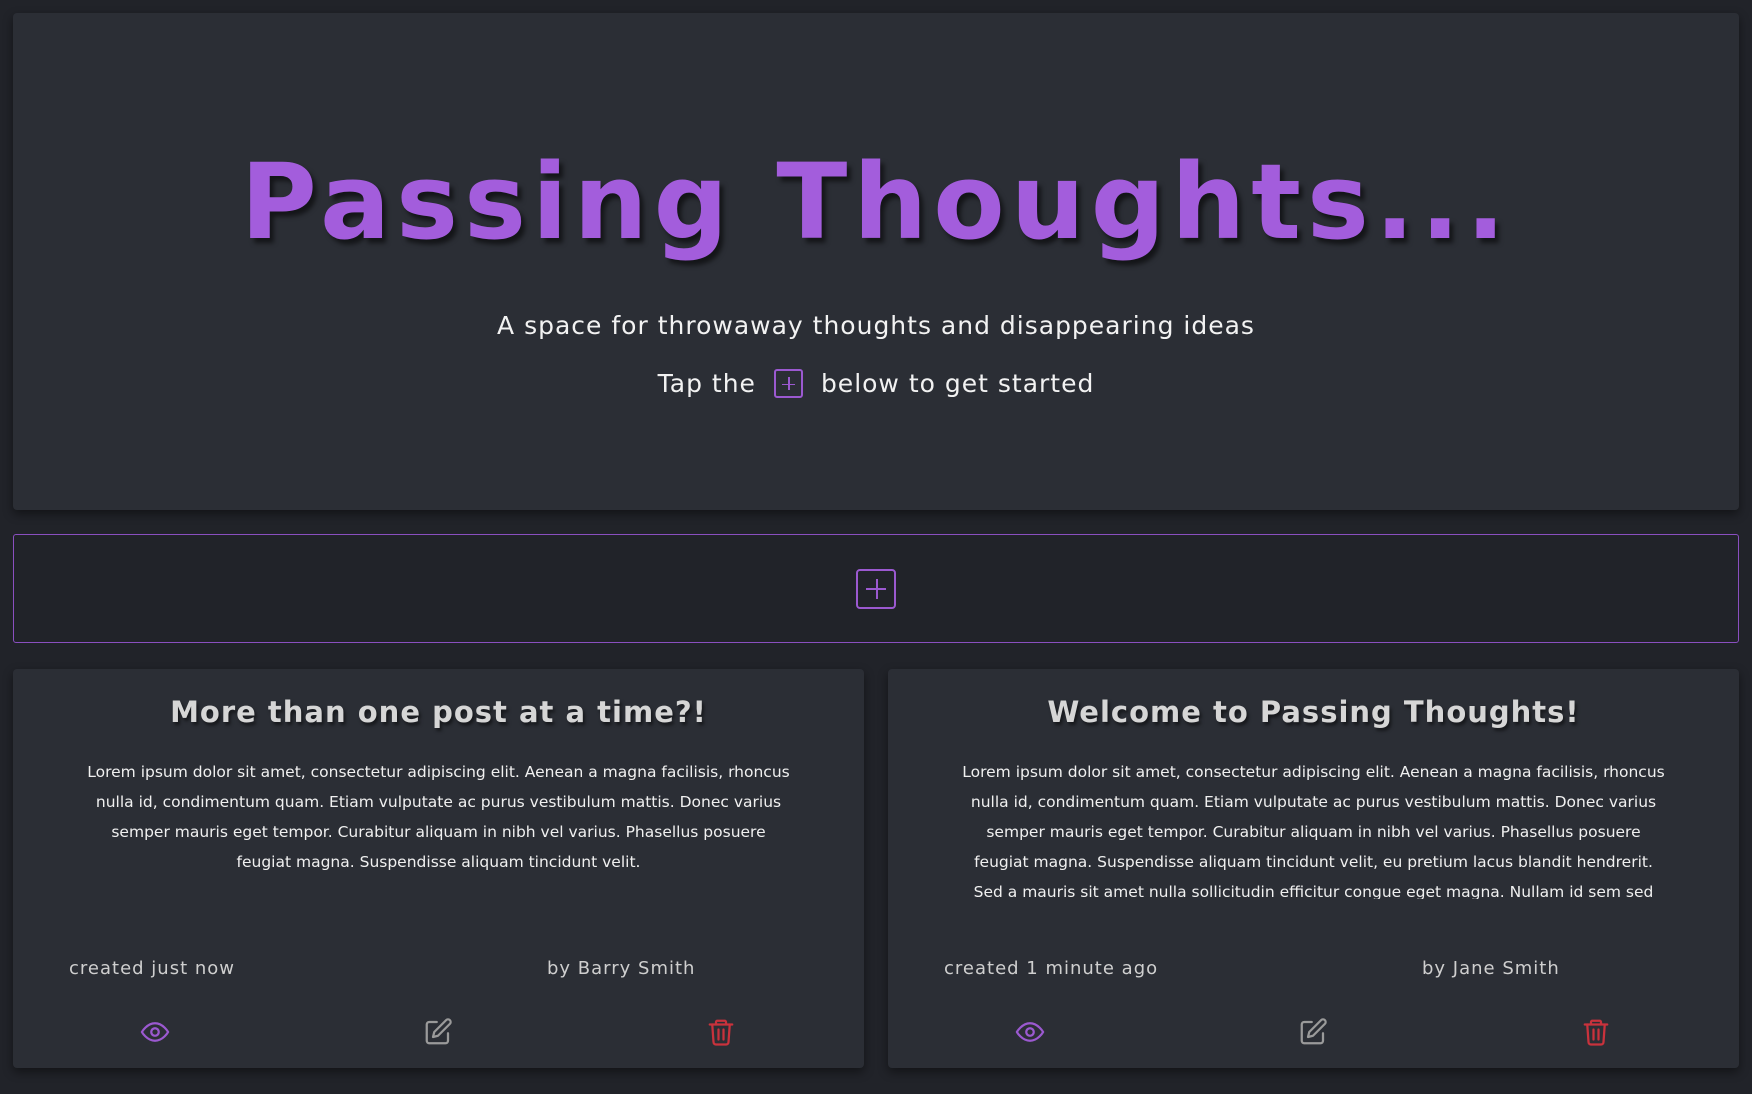 Image resolution: width=1752 pixels, height=1094 pixels. Describe the element at coordinates (1491, 968) in the screenshot. I see `post-author: by Jane Smith` at that location.